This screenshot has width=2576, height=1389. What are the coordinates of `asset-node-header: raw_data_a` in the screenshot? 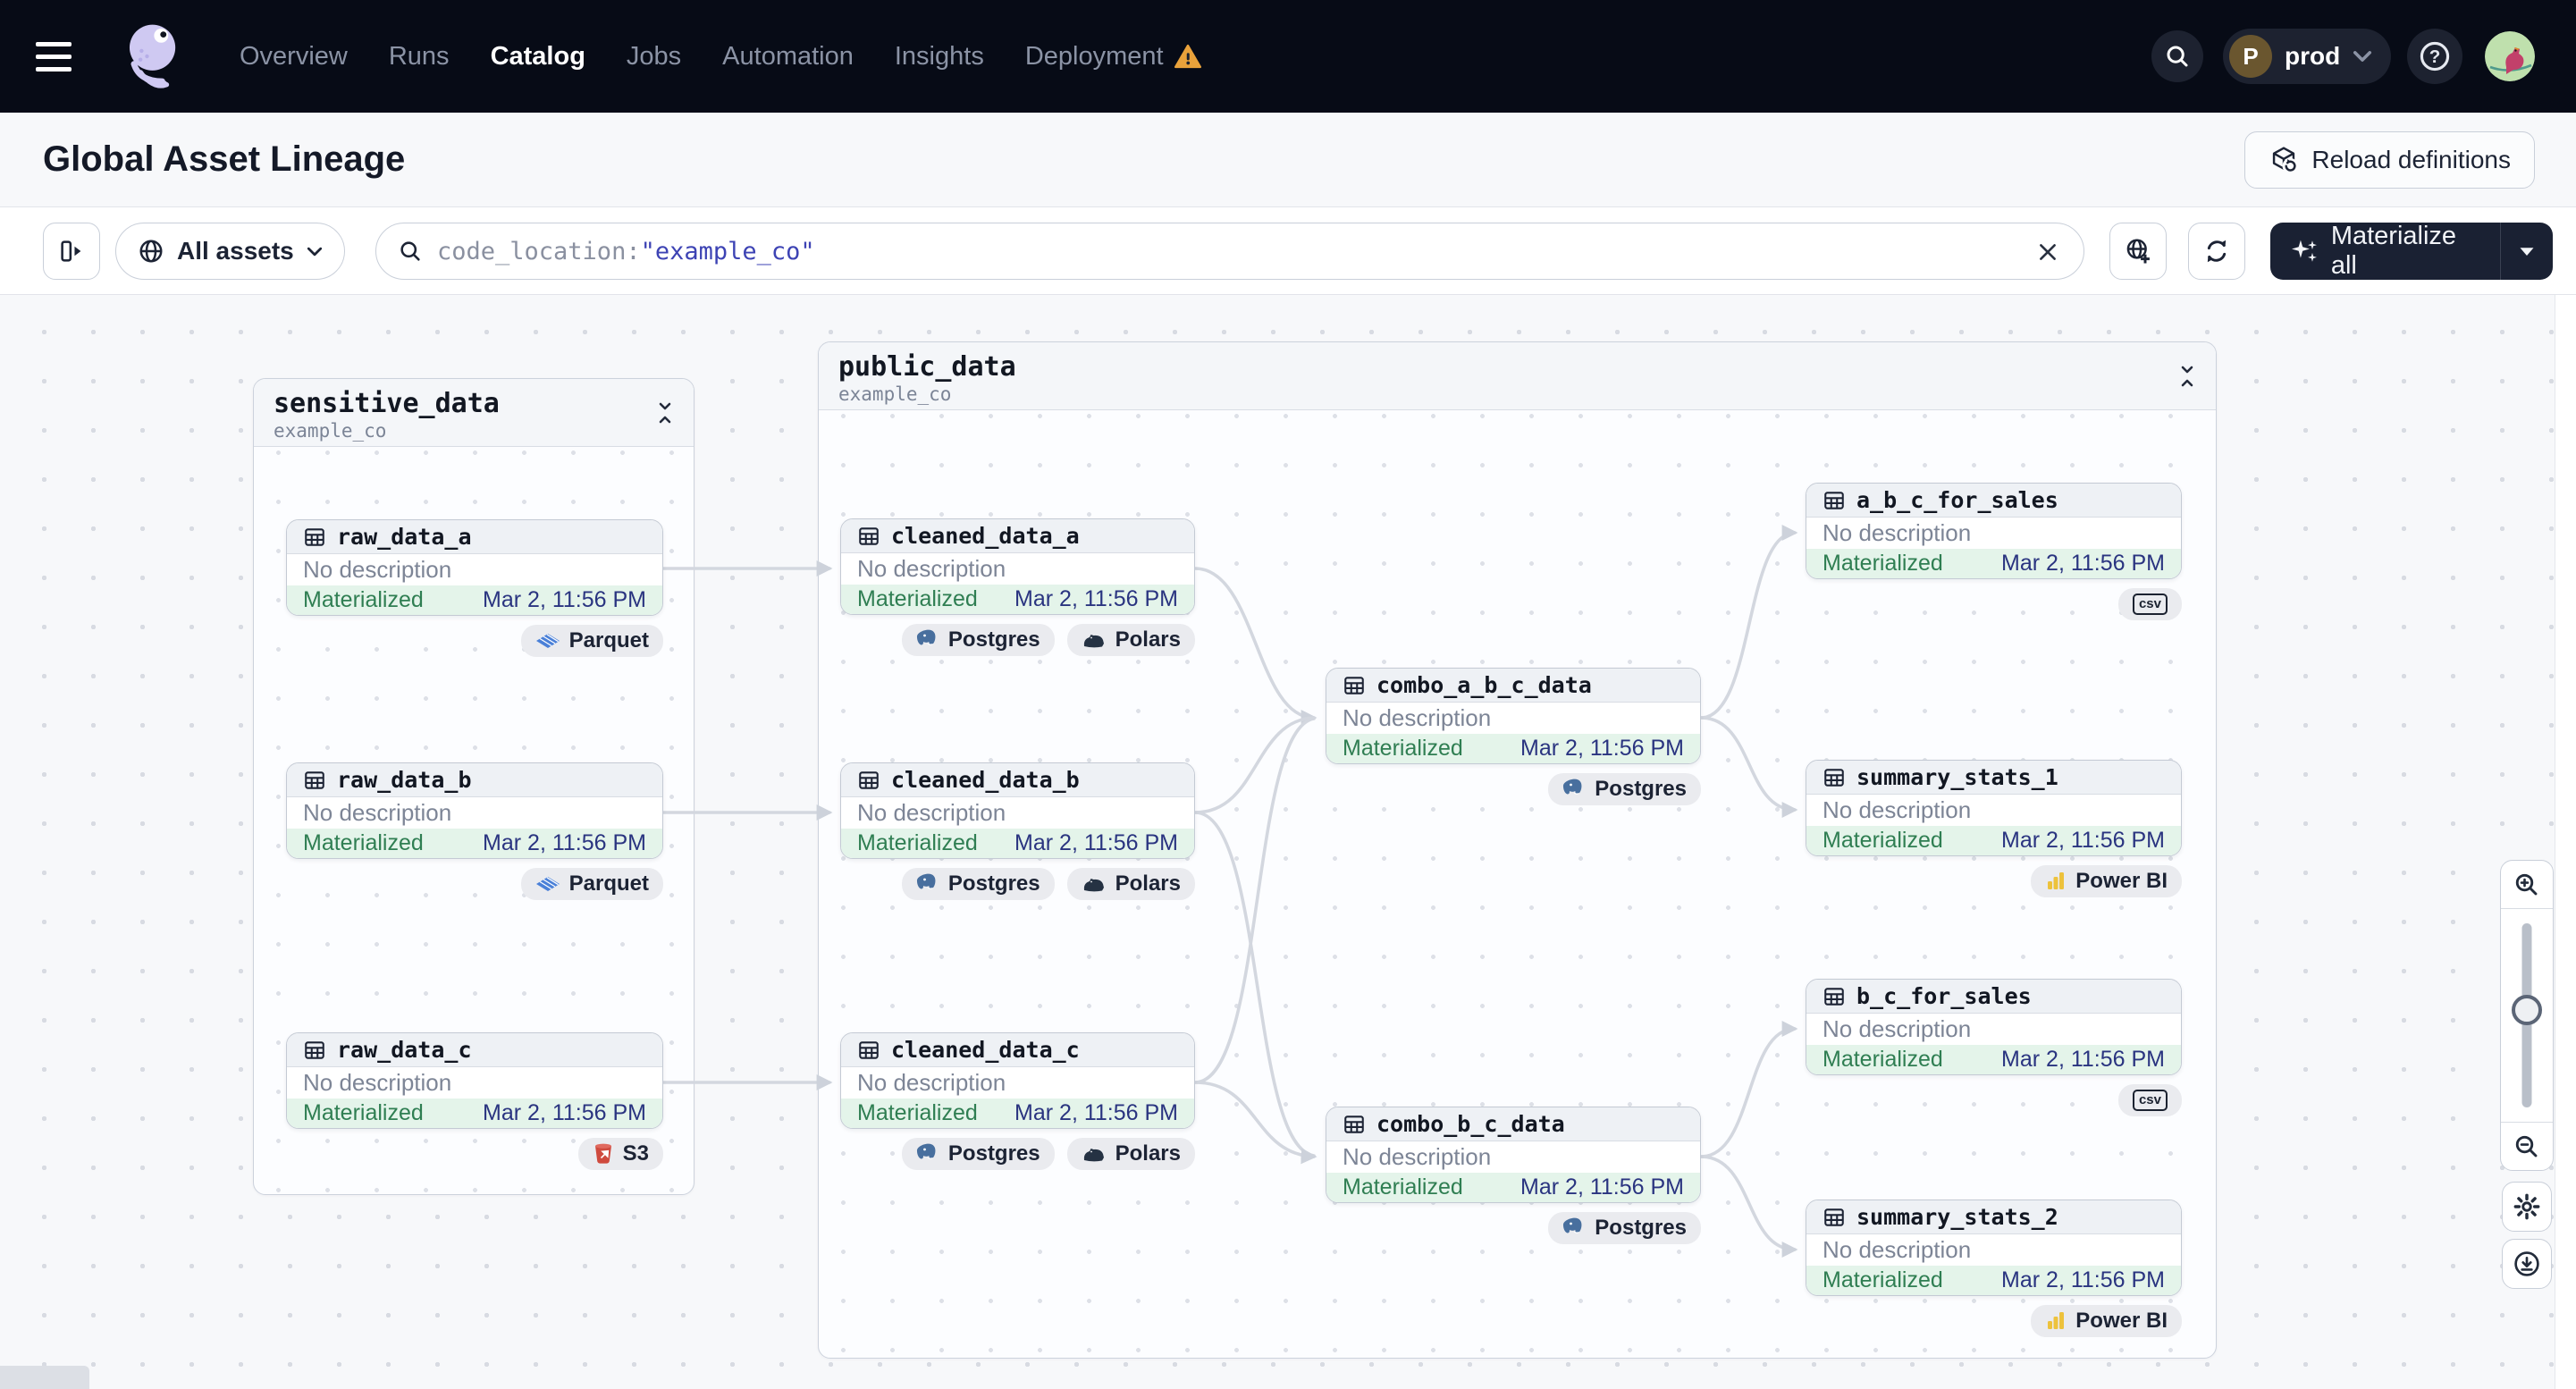 It's located at (474, 537).